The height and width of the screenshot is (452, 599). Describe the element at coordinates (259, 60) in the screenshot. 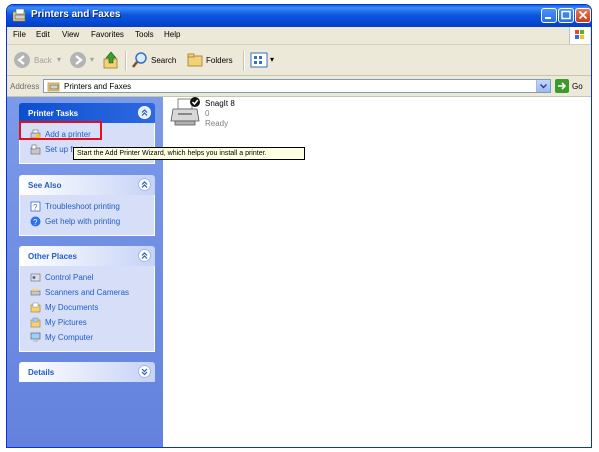

I see `views-icon` at that location.